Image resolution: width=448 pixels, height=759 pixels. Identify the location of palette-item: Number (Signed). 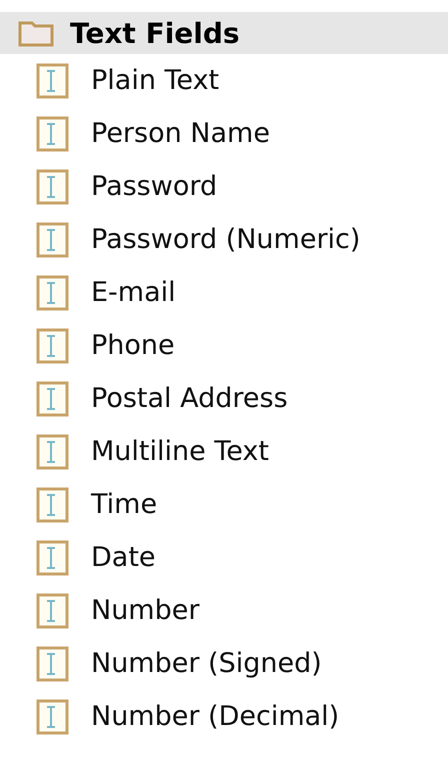
(206, 663).